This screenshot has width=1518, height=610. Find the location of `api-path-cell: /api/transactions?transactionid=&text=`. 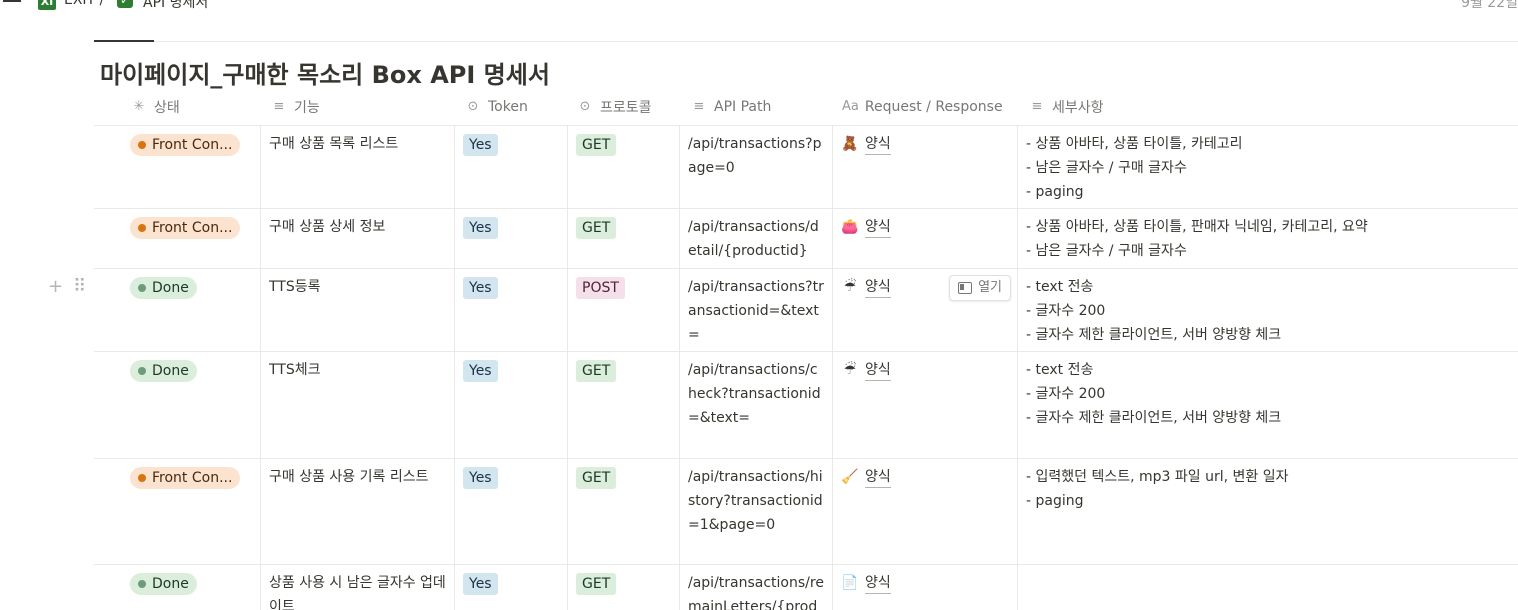

api-path-cell: /api/transactions?transactionid=&text= is located at coordinates (756, 310).